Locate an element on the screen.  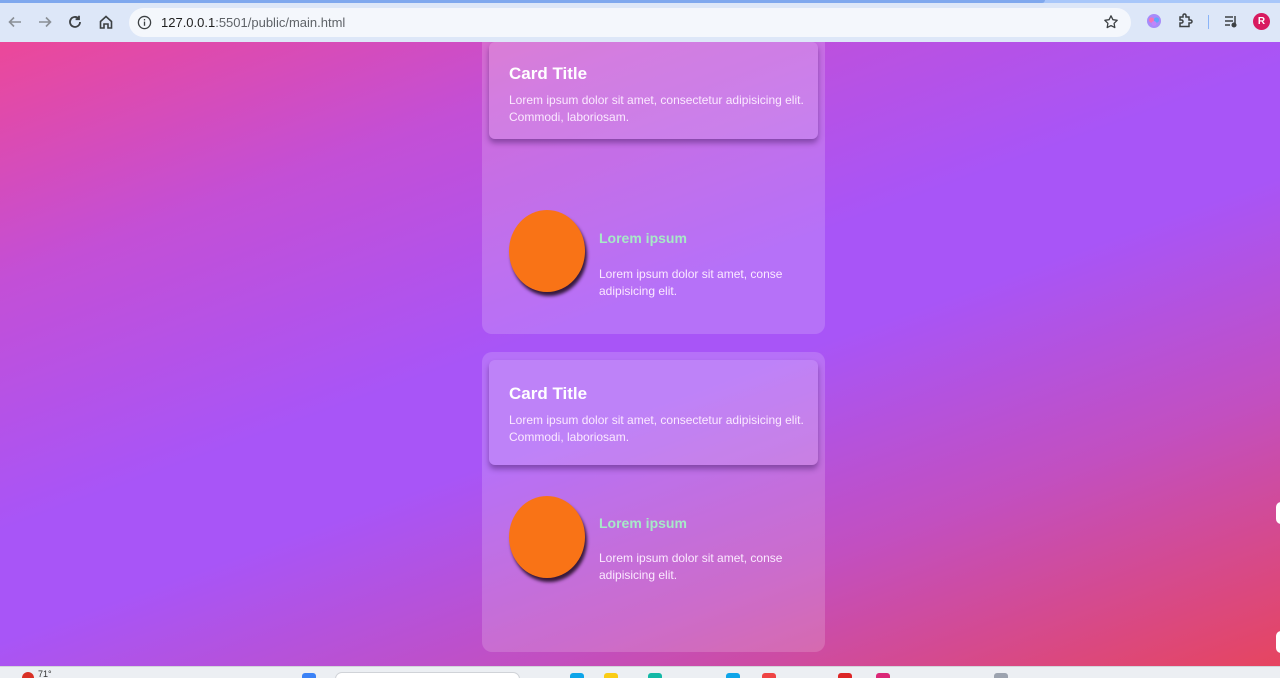
extension-brain-icon is located at coordinates (1154, 21).